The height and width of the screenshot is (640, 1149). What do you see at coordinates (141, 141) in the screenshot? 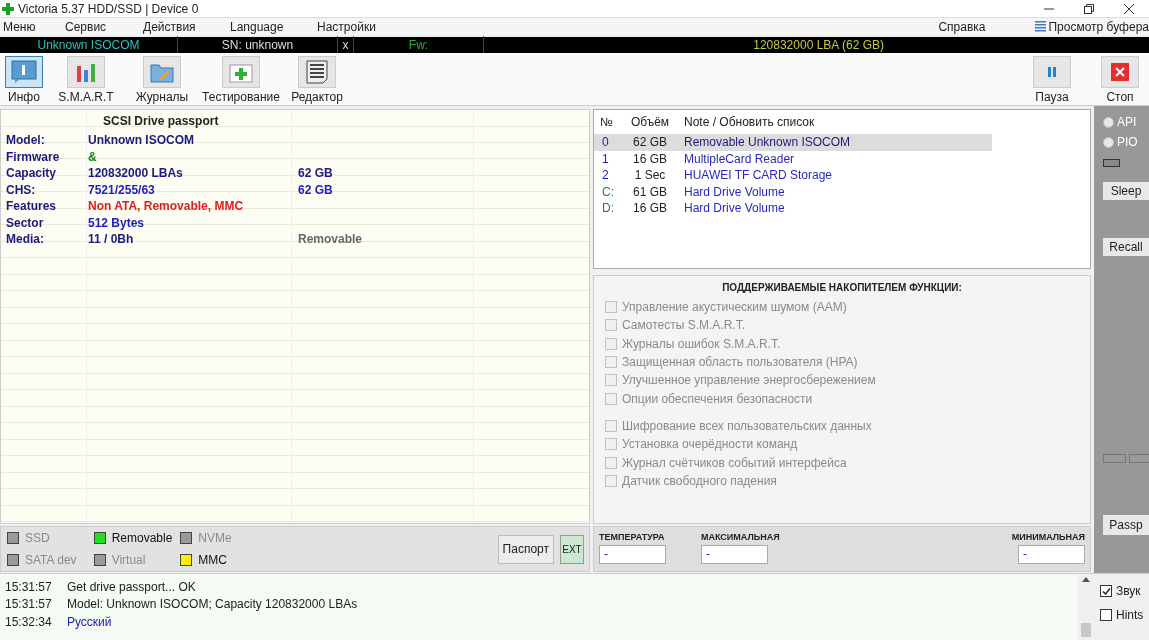
I see `field-value: Unknown ISOCOM` at bounding box center [141, 141].